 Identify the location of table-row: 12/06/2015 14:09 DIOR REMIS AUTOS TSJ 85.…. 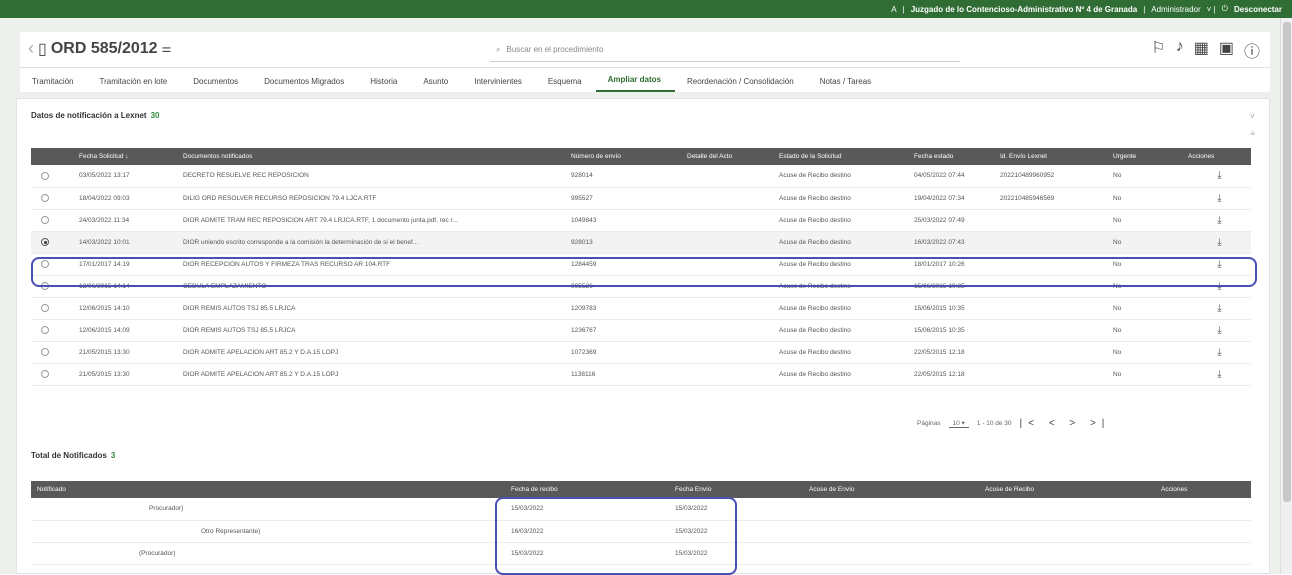
(641, 330).